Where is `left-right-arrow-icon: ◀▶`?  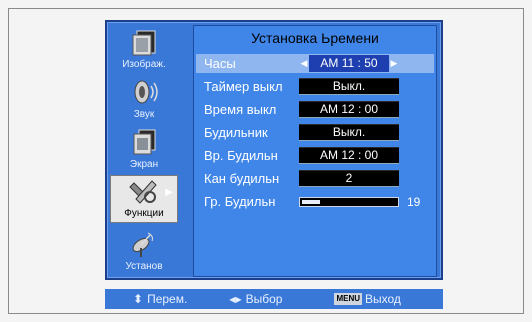 left-right-arrow-icon: ◀▶ is located at coordinates (235, 299).